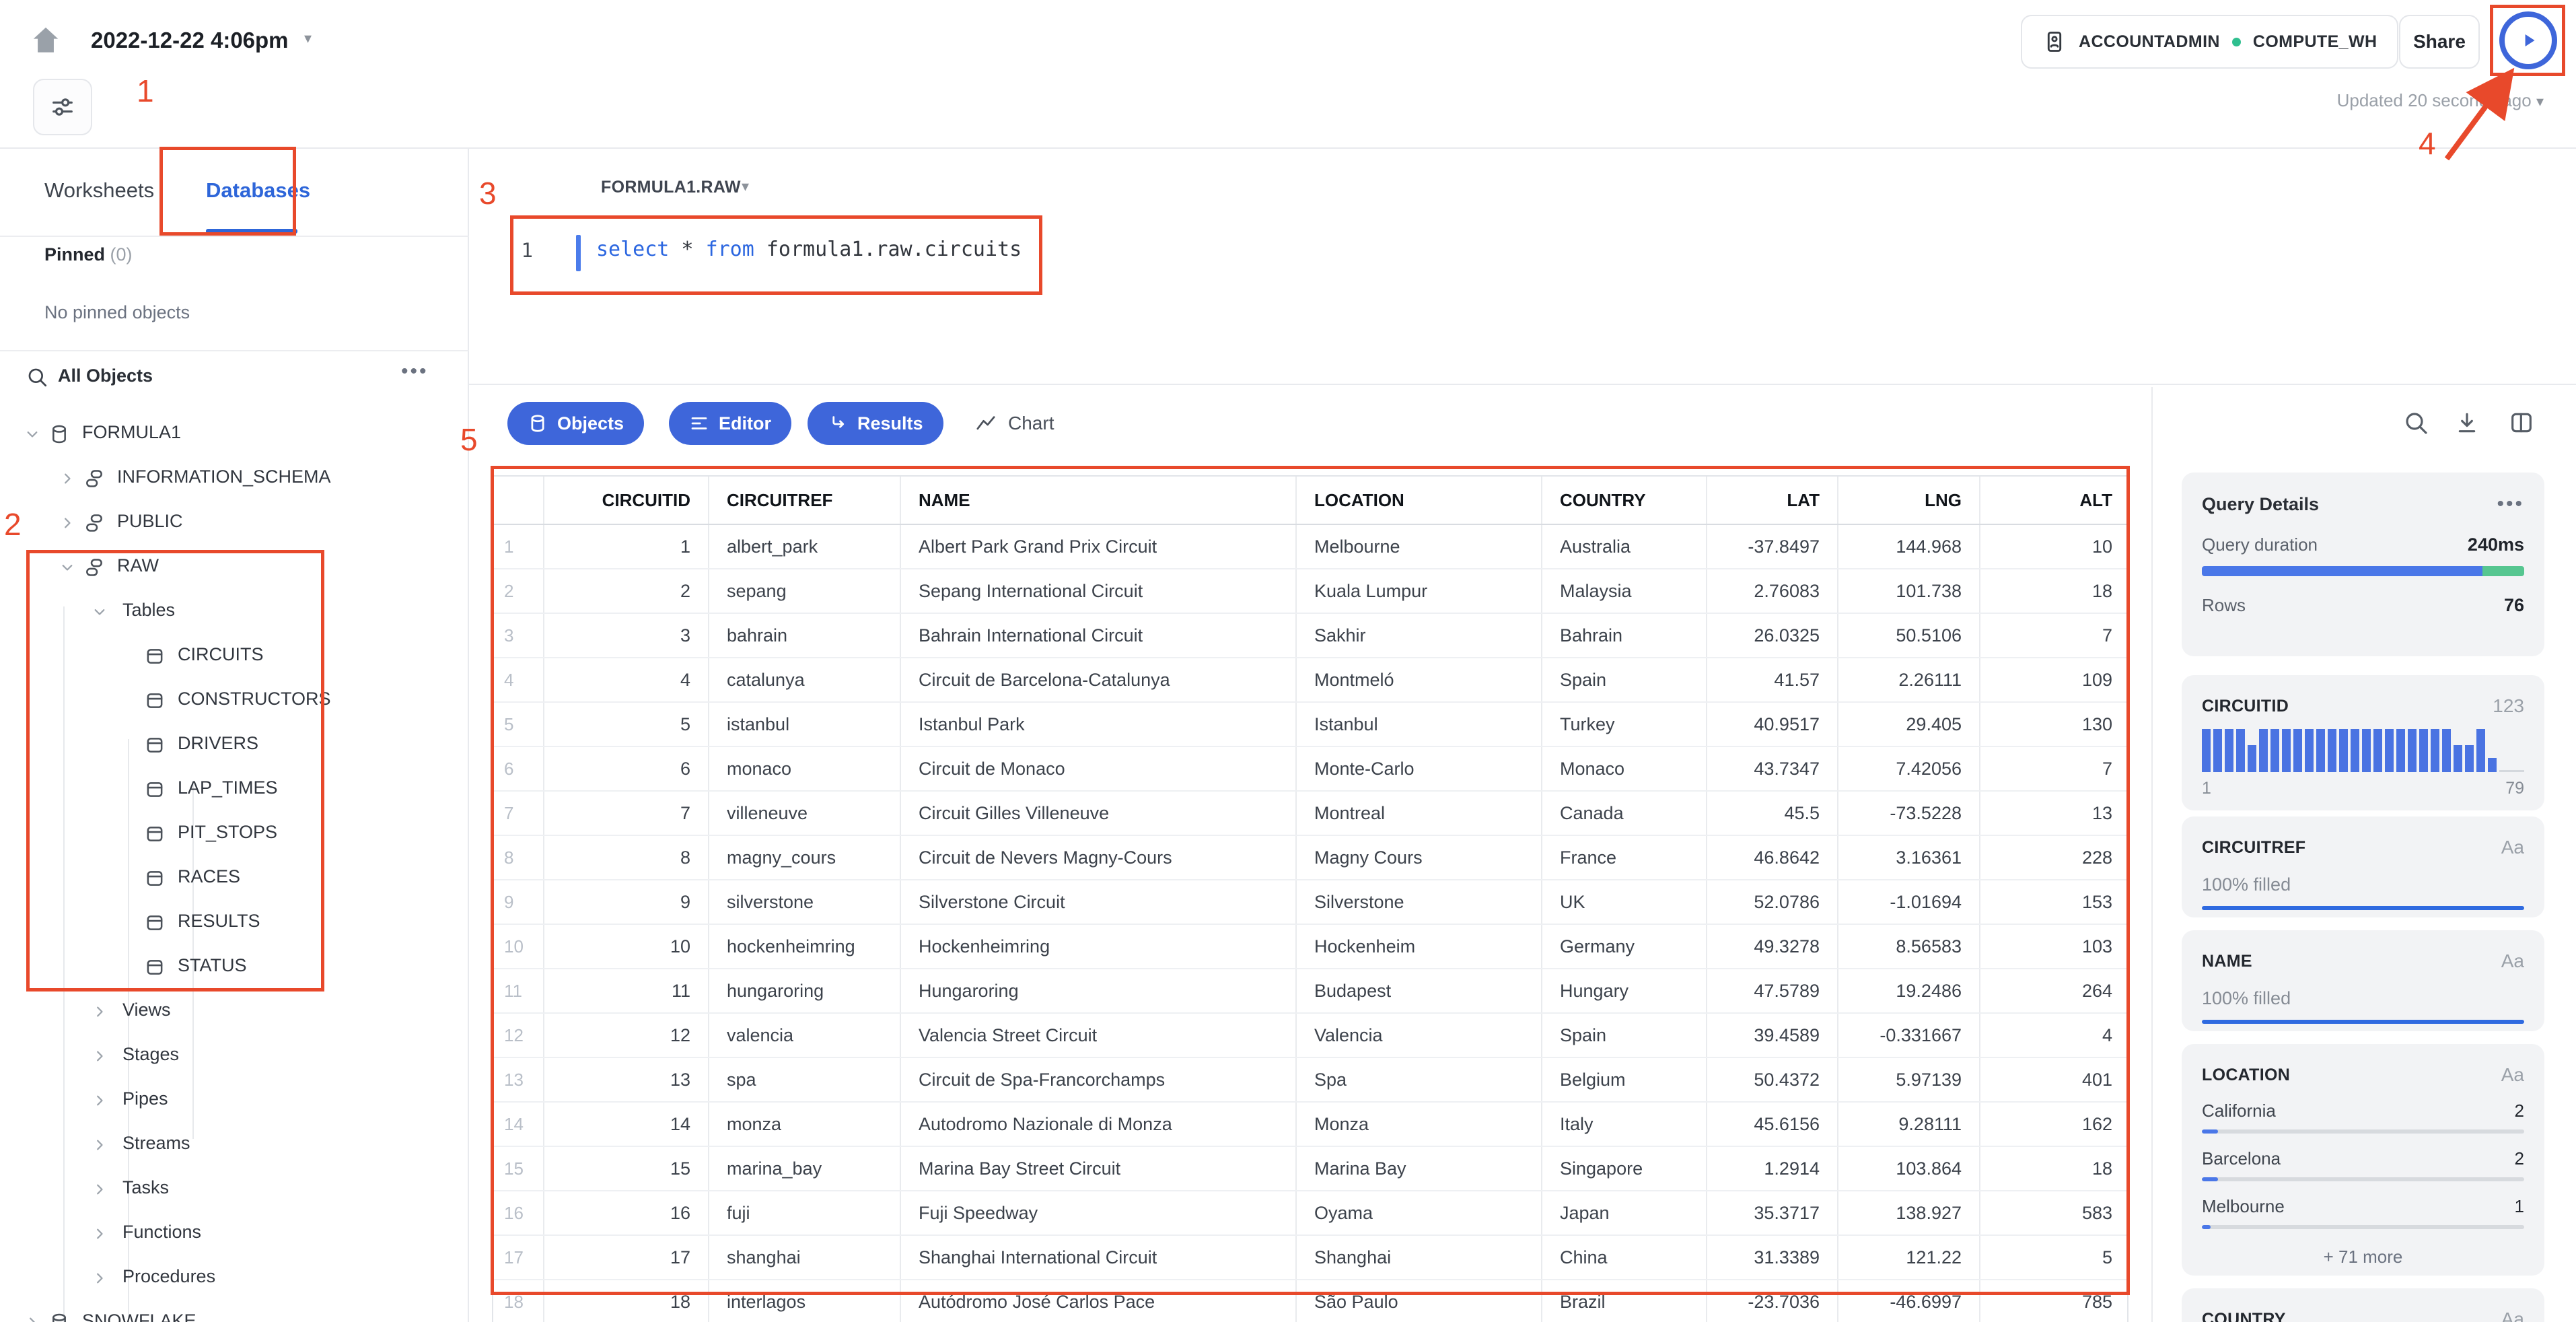 The height and width of the screenshot is (1322, 2576). Describe the element at coordinates (1420, 902) in the screenshot. I see `cell-location: Silverstone` at that location.